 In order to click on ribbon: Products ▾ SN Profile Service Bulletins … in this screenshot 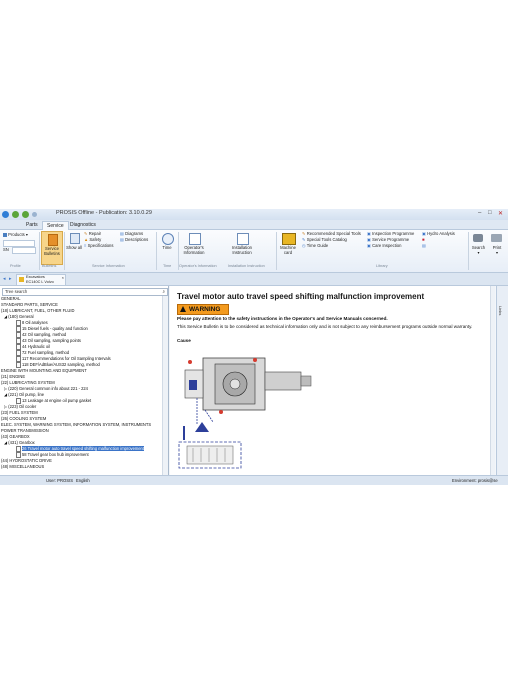, I will do `click(254, 251)`.